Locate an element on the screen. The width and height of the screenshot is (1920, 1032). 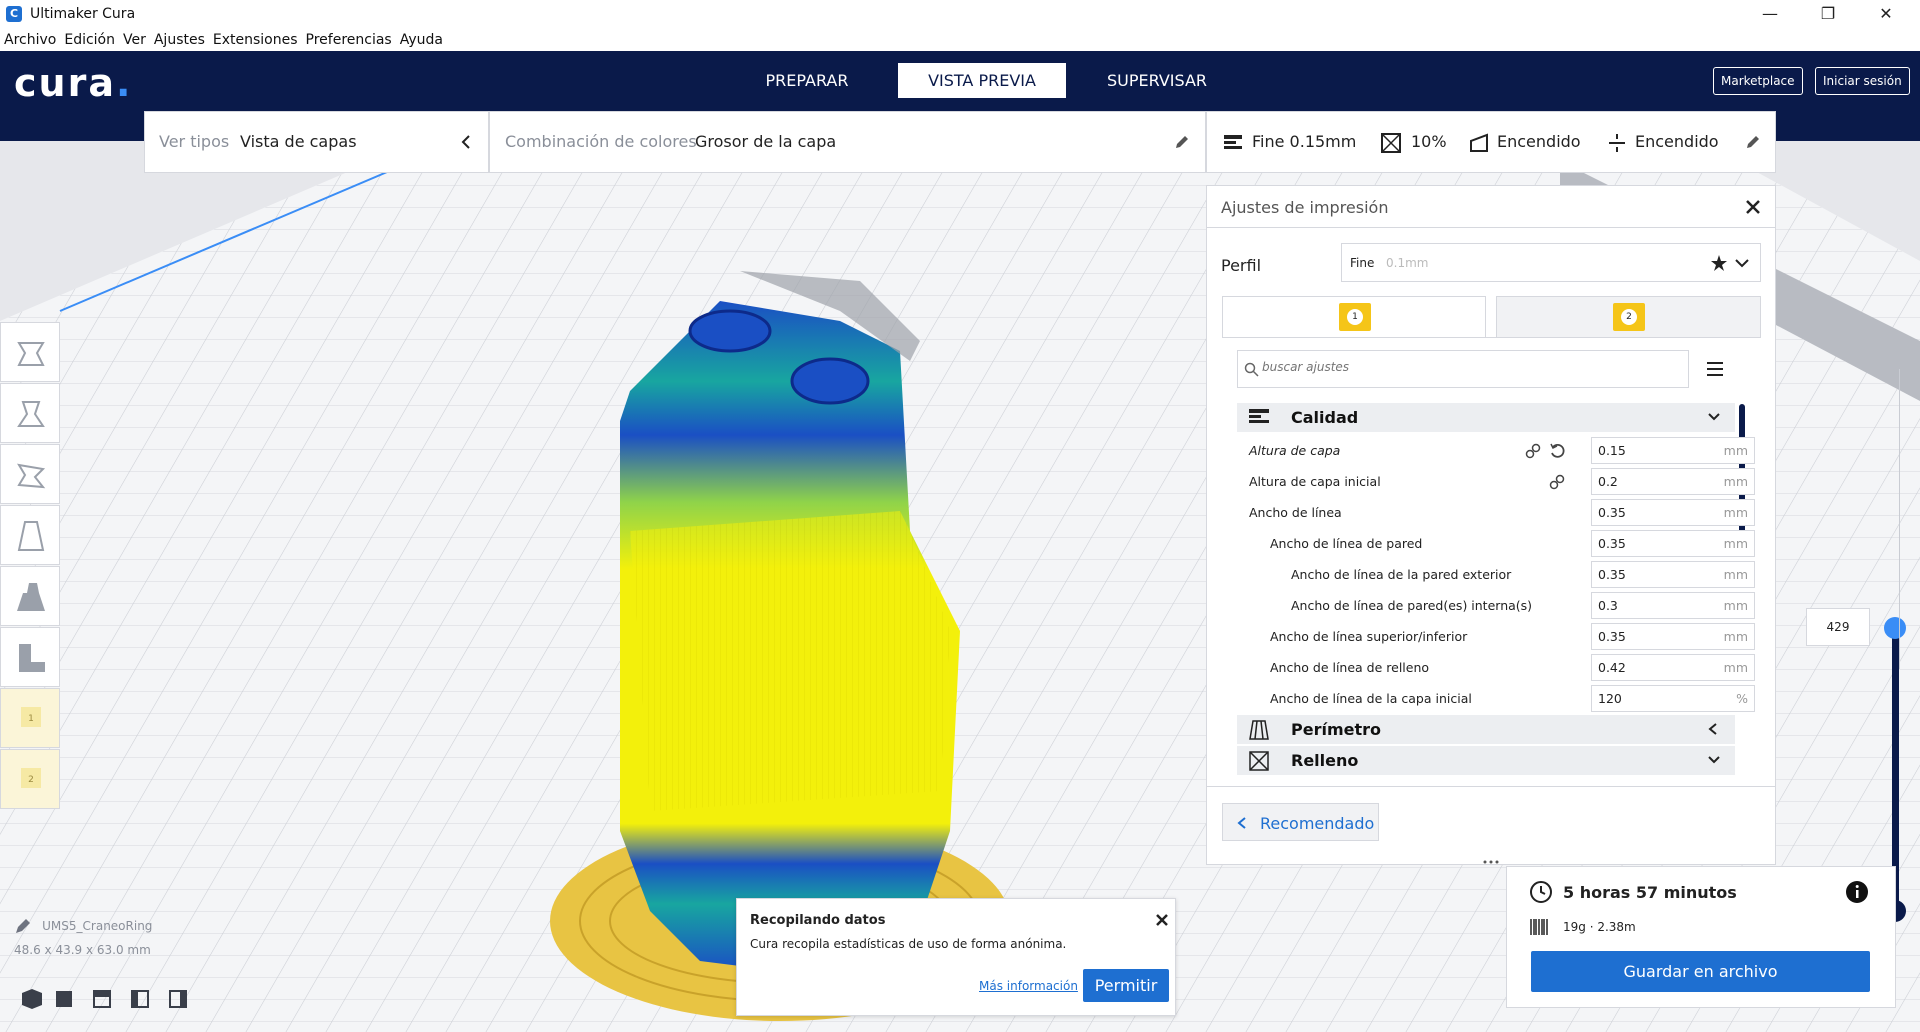
menu-ayuda: Ayuda is located at coordinates (421, 40).